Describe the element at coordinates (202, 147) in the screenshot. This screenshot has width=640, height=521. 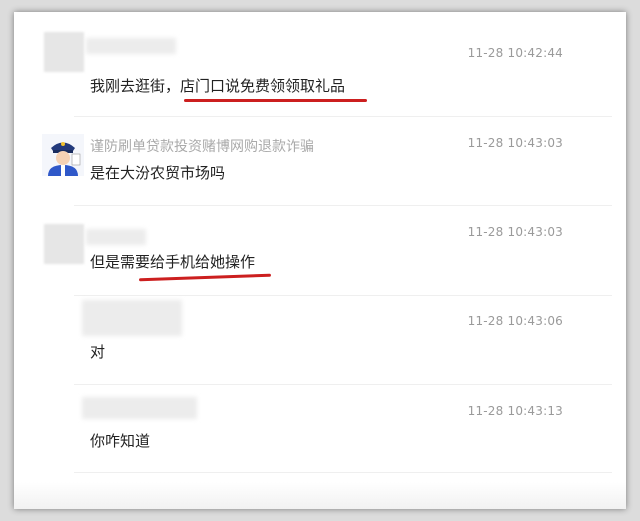
I see `sender-name: 谨防刷单贷款投资赌博网购退款诈骗` at that location.